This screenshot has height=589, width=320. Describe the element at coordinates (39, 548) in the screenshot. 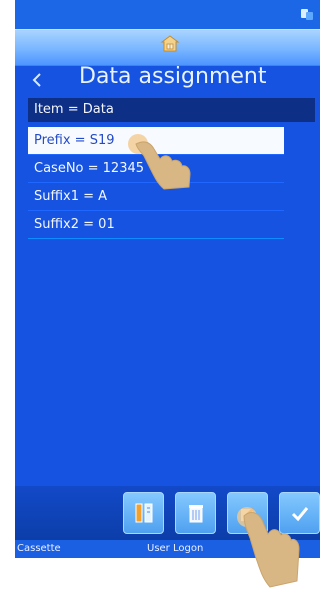

I see `footer-left-label: Cassette` at that location.